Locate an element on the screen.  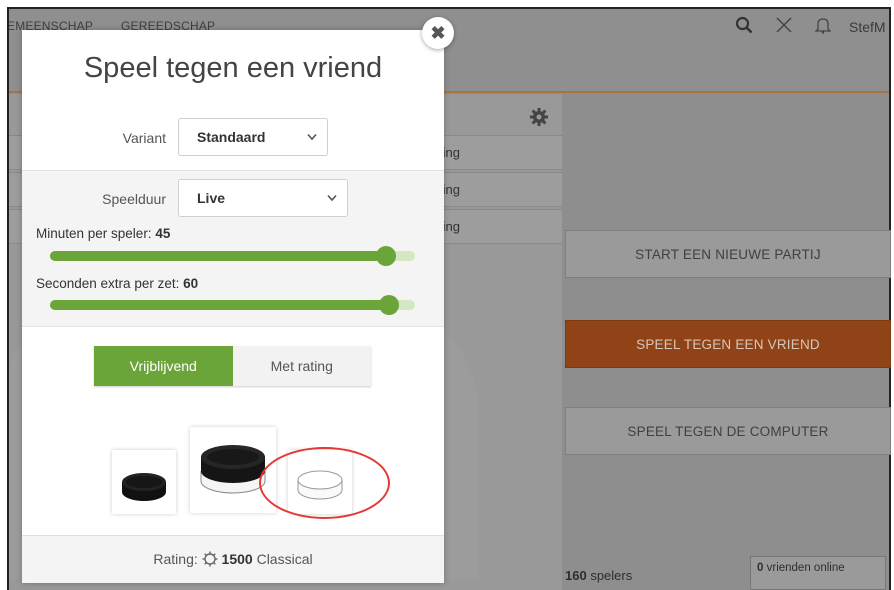
bell-icon is located at coordinates (823, 27).